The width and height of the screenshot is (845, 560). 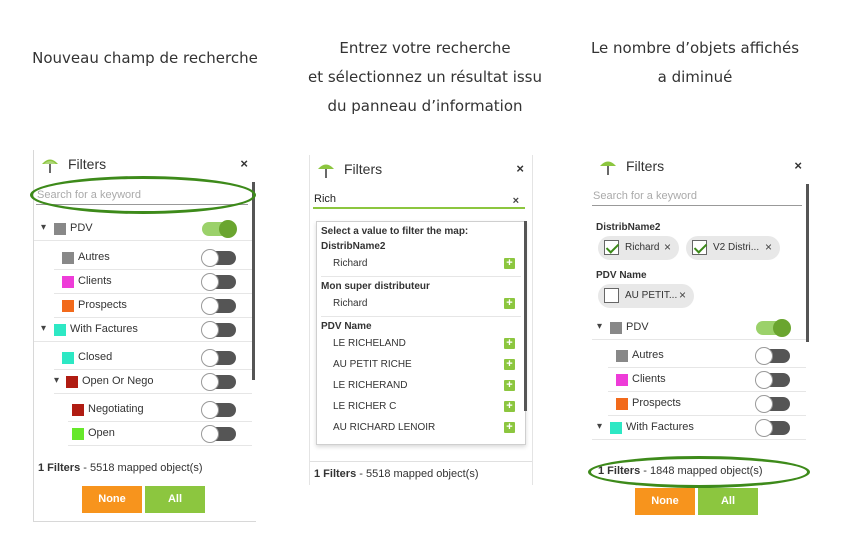 I want to click on row-label: Prospects, so click(x=656, y=403).